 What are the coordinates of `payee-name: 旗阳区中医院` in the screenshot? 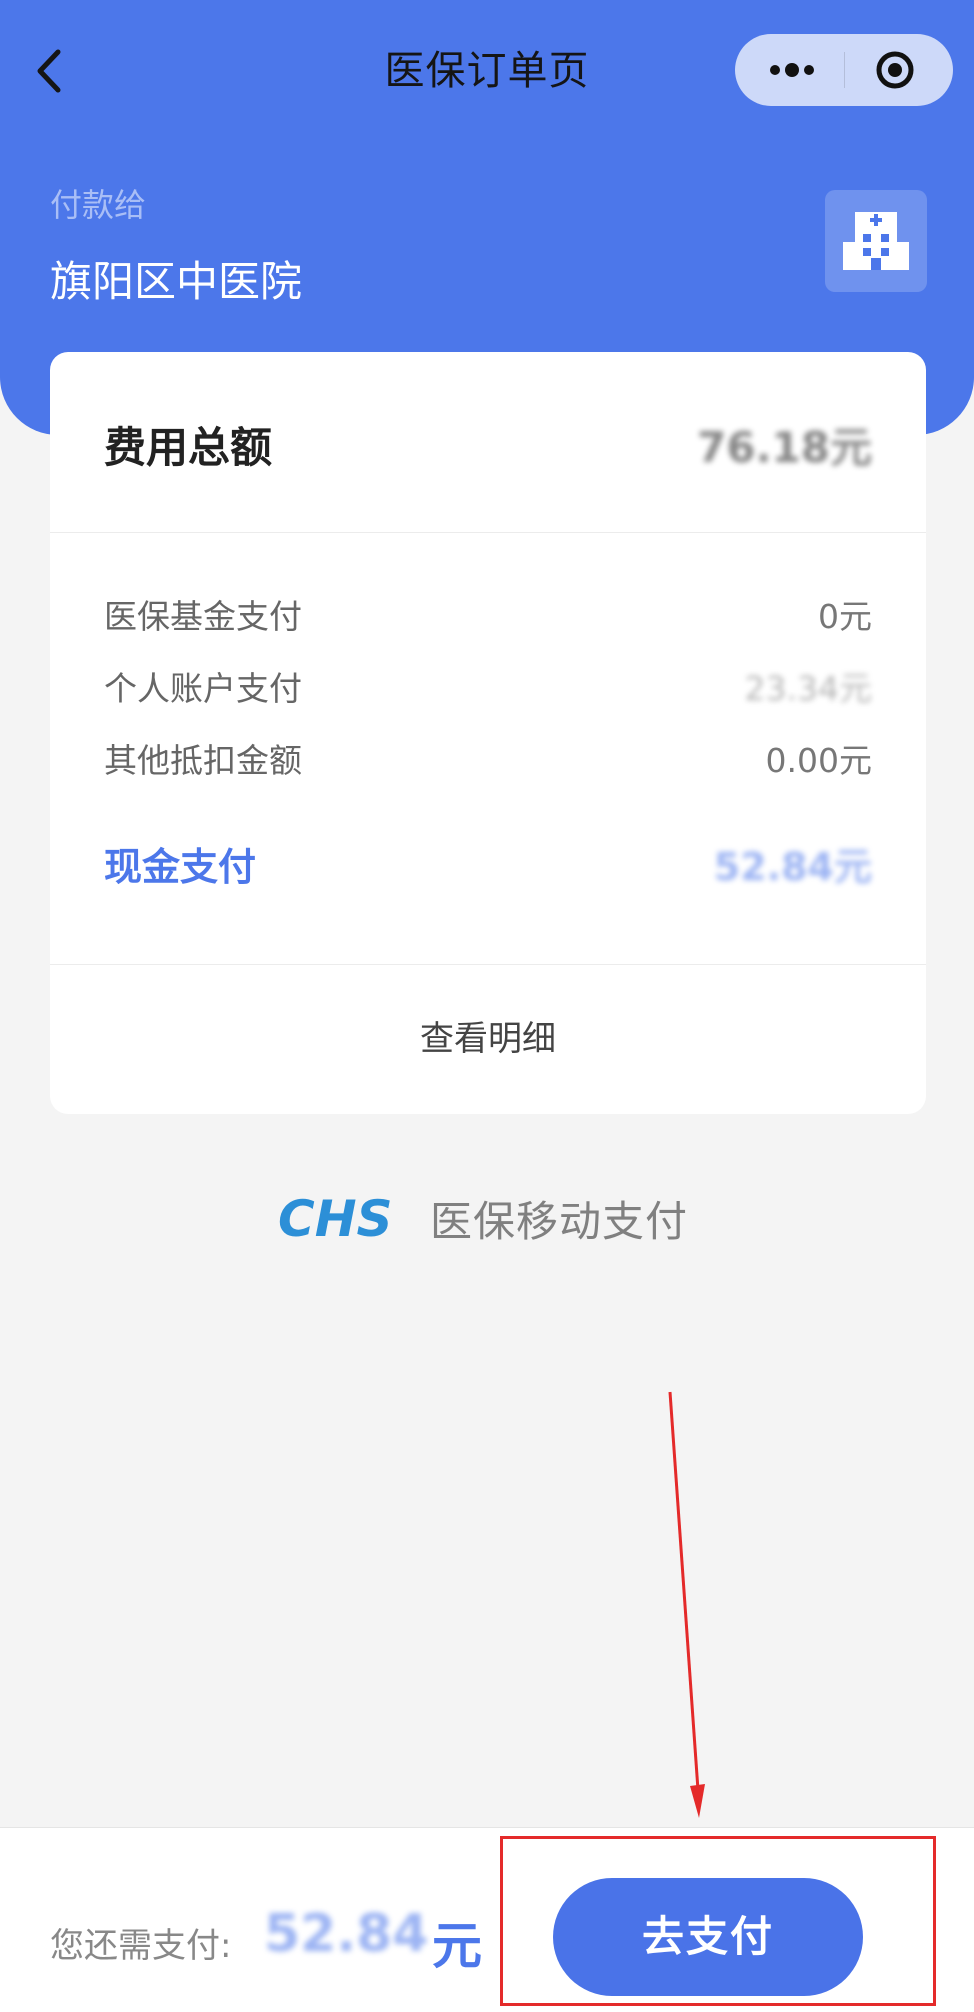 It's located at (176, 281).